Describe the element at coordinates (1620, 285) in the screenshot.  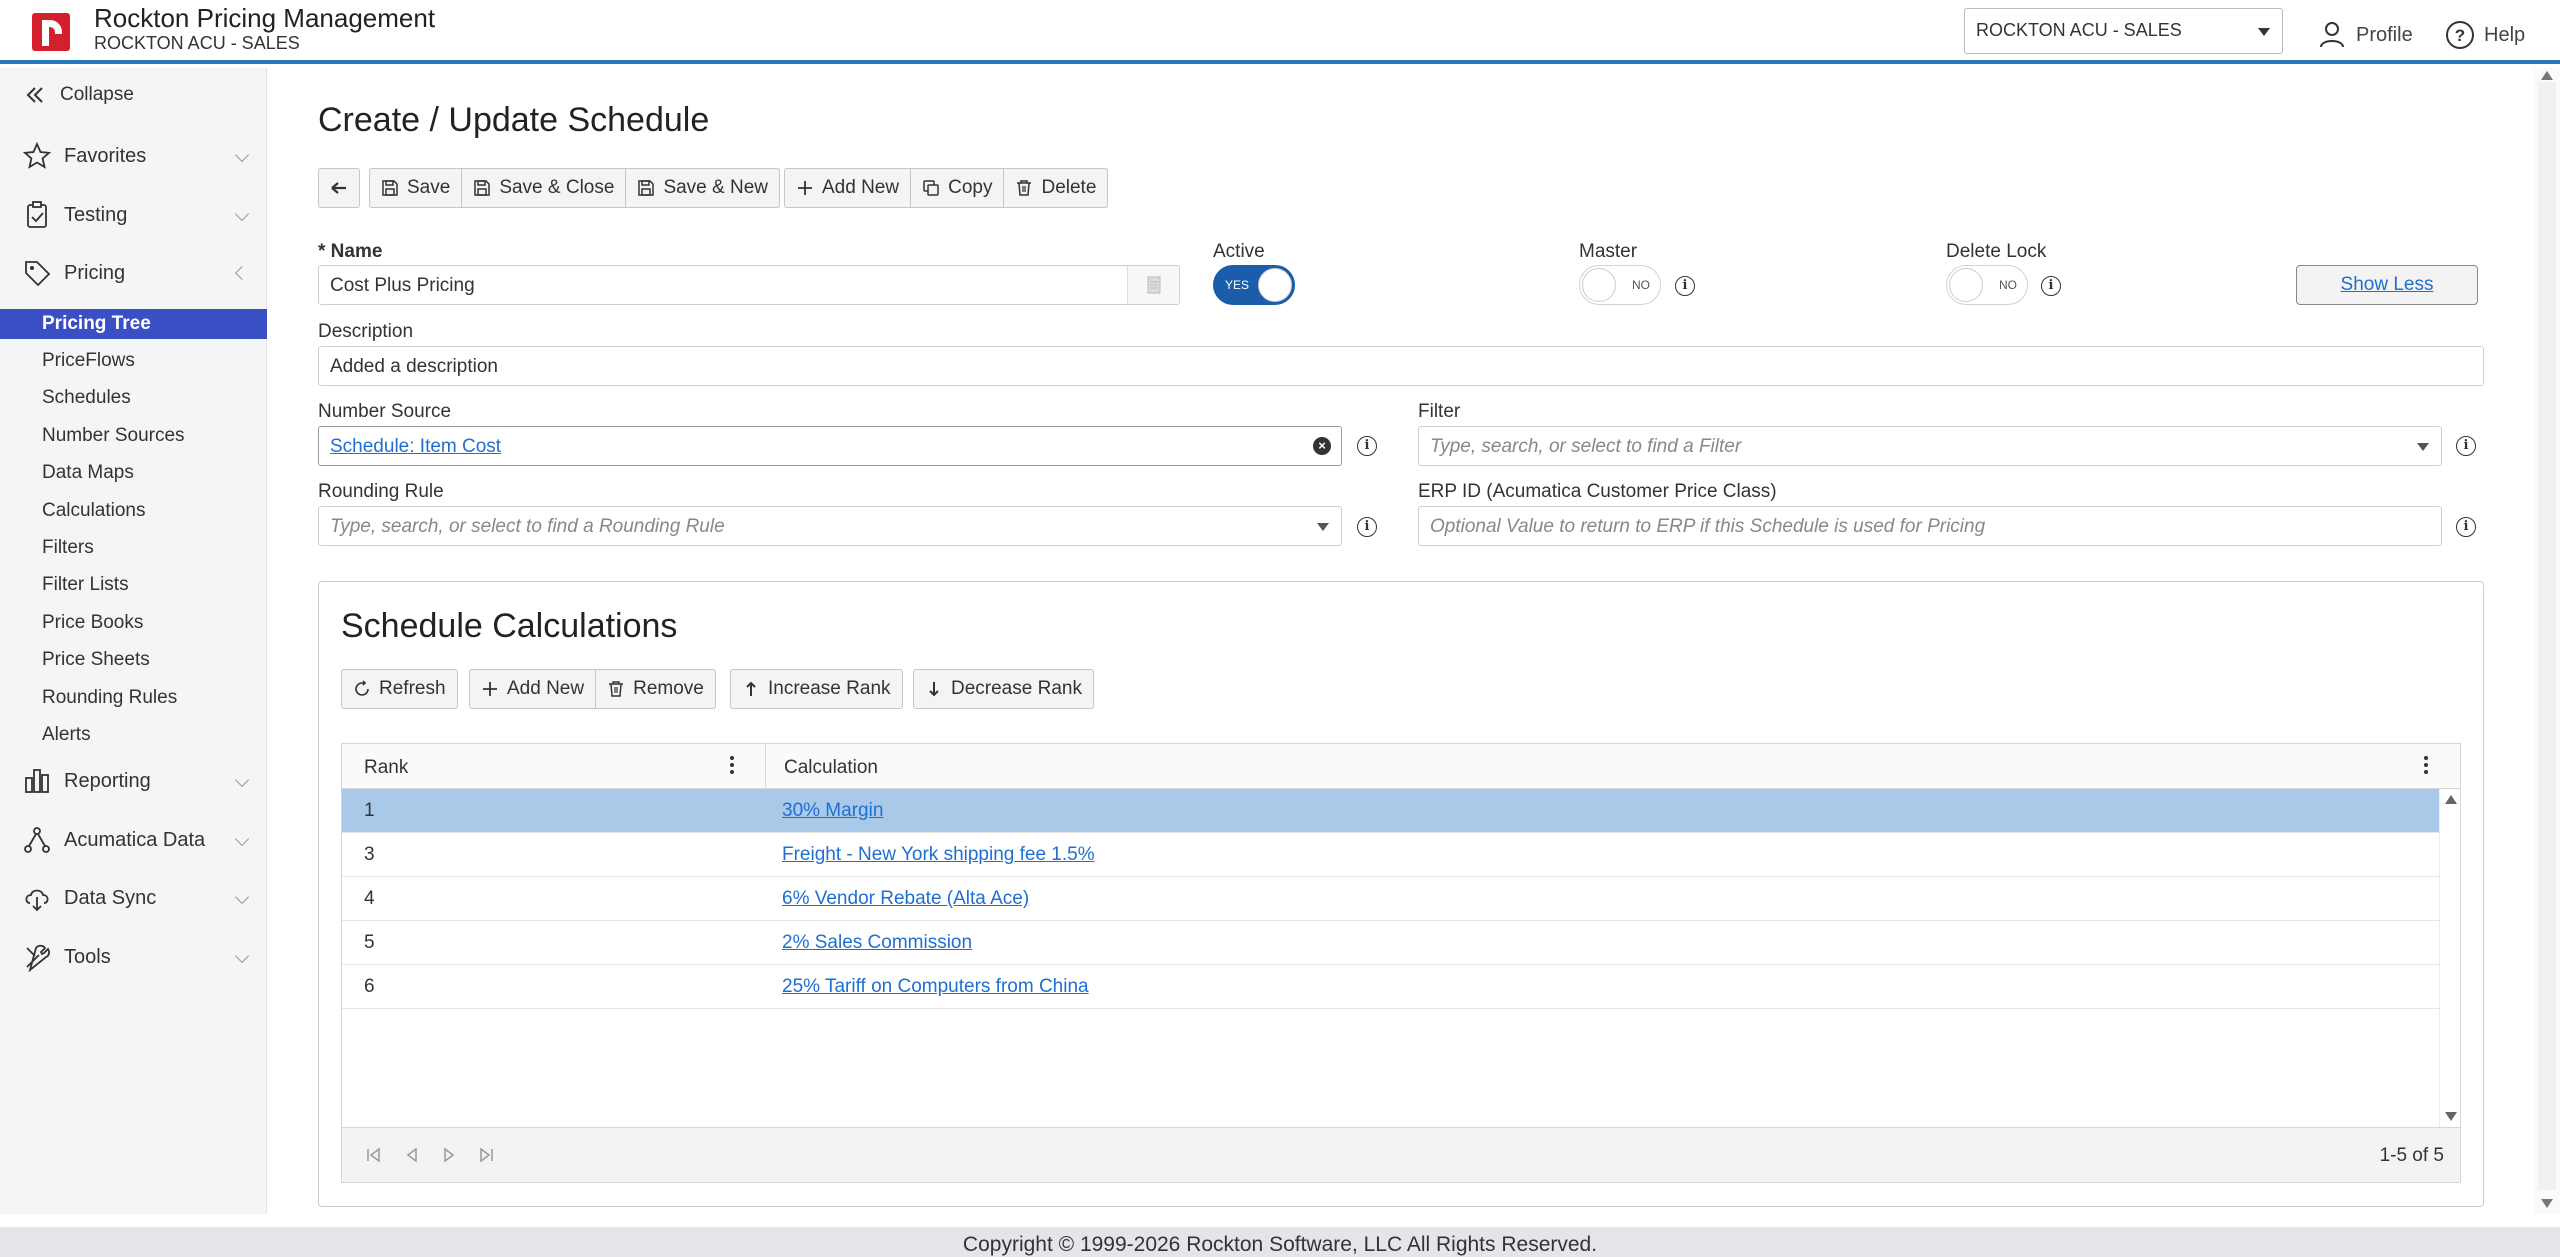
I see `master-toggle: NO` at that location.